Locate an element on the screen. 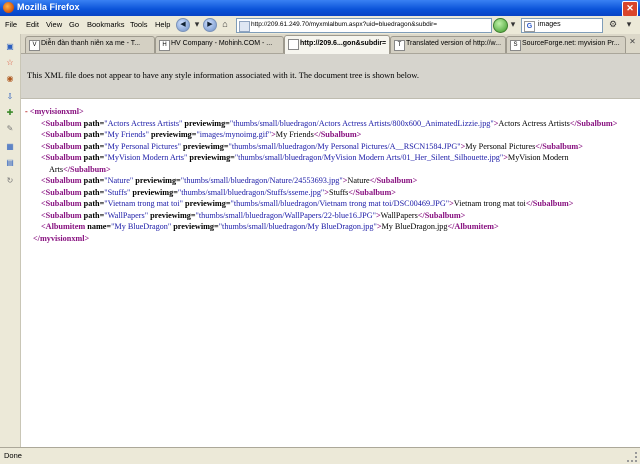 The image size is (640, 464). tab-favicon-icon is located at coordinates (293, 44).